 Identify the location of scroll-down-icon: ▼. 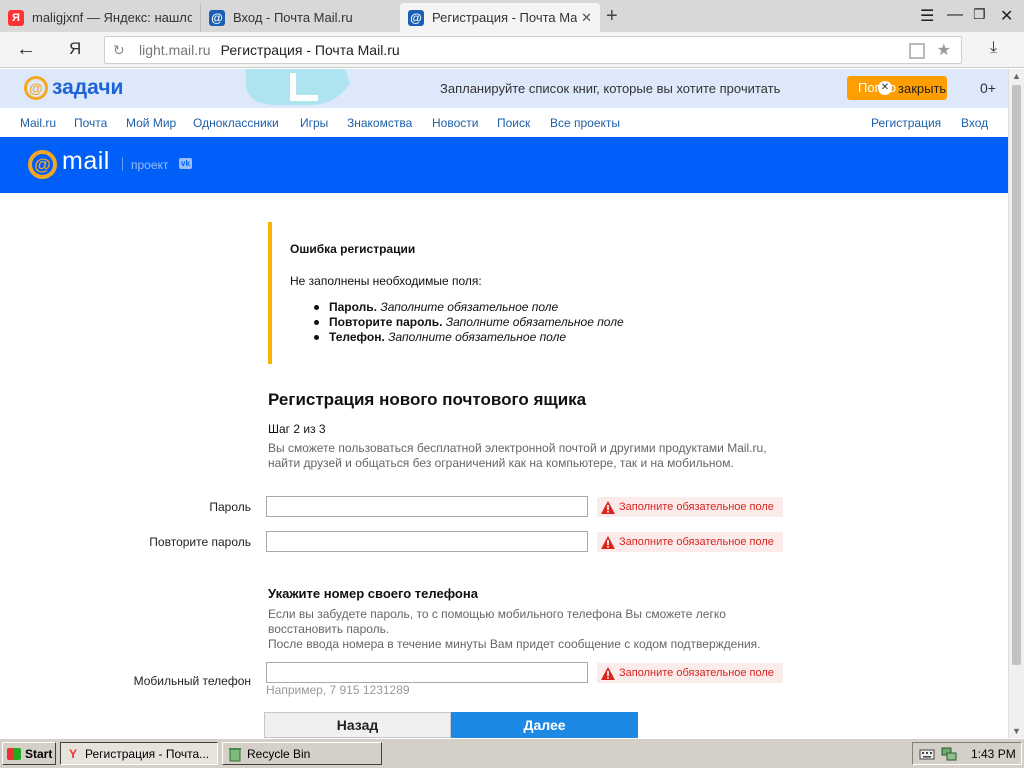
(1016, 731).